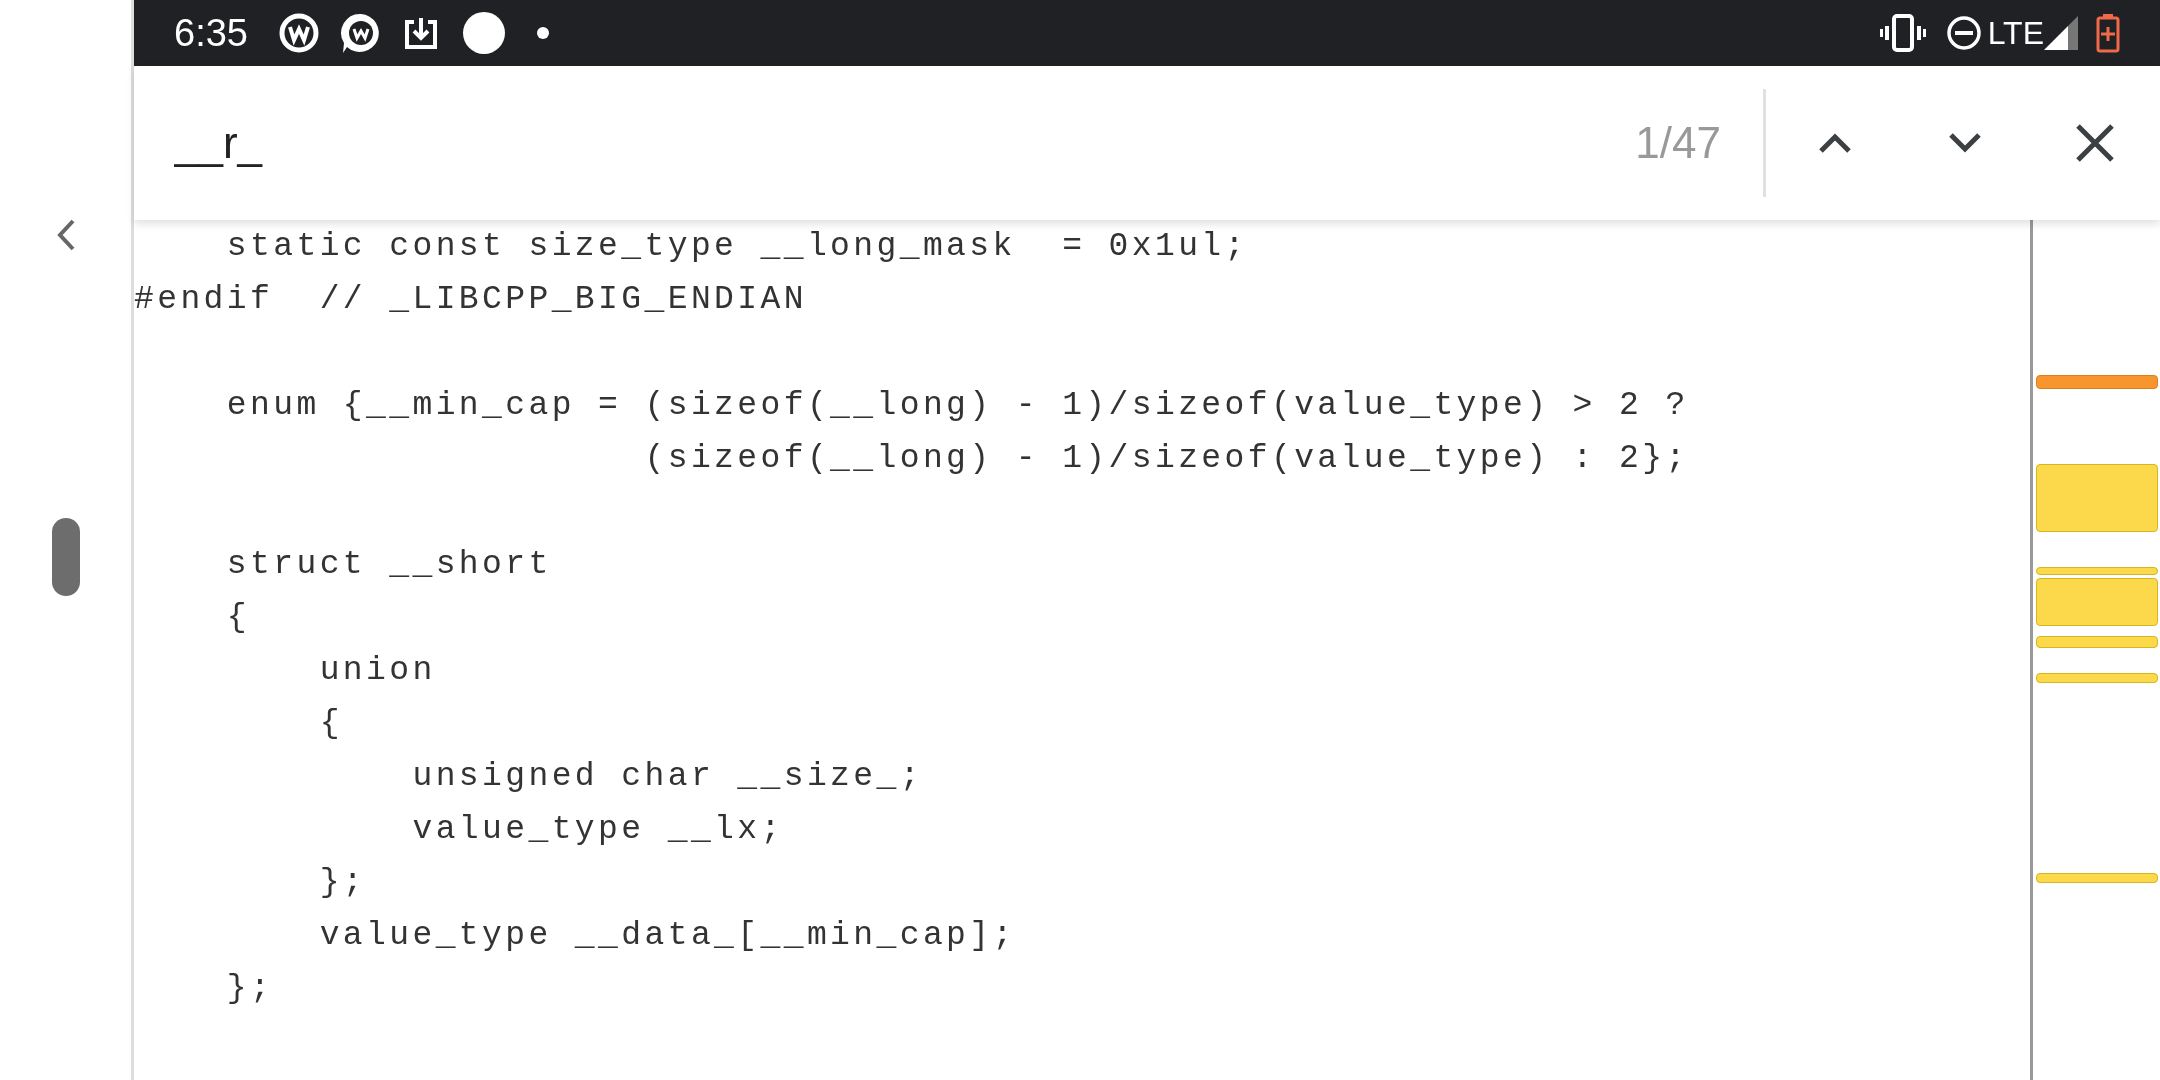  Describe the element at coordinates (65, 557) in the screenshot. I see `scroll-handle` at that location.